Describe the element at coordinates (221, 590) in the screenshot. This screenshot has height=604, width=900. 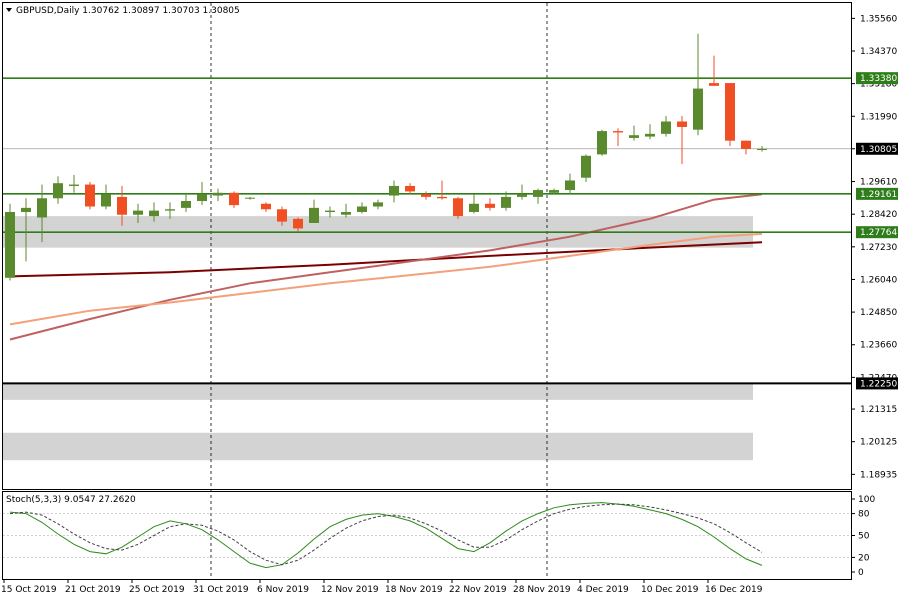
I see `date-tick-label: 31 Oct 2019` at that location.